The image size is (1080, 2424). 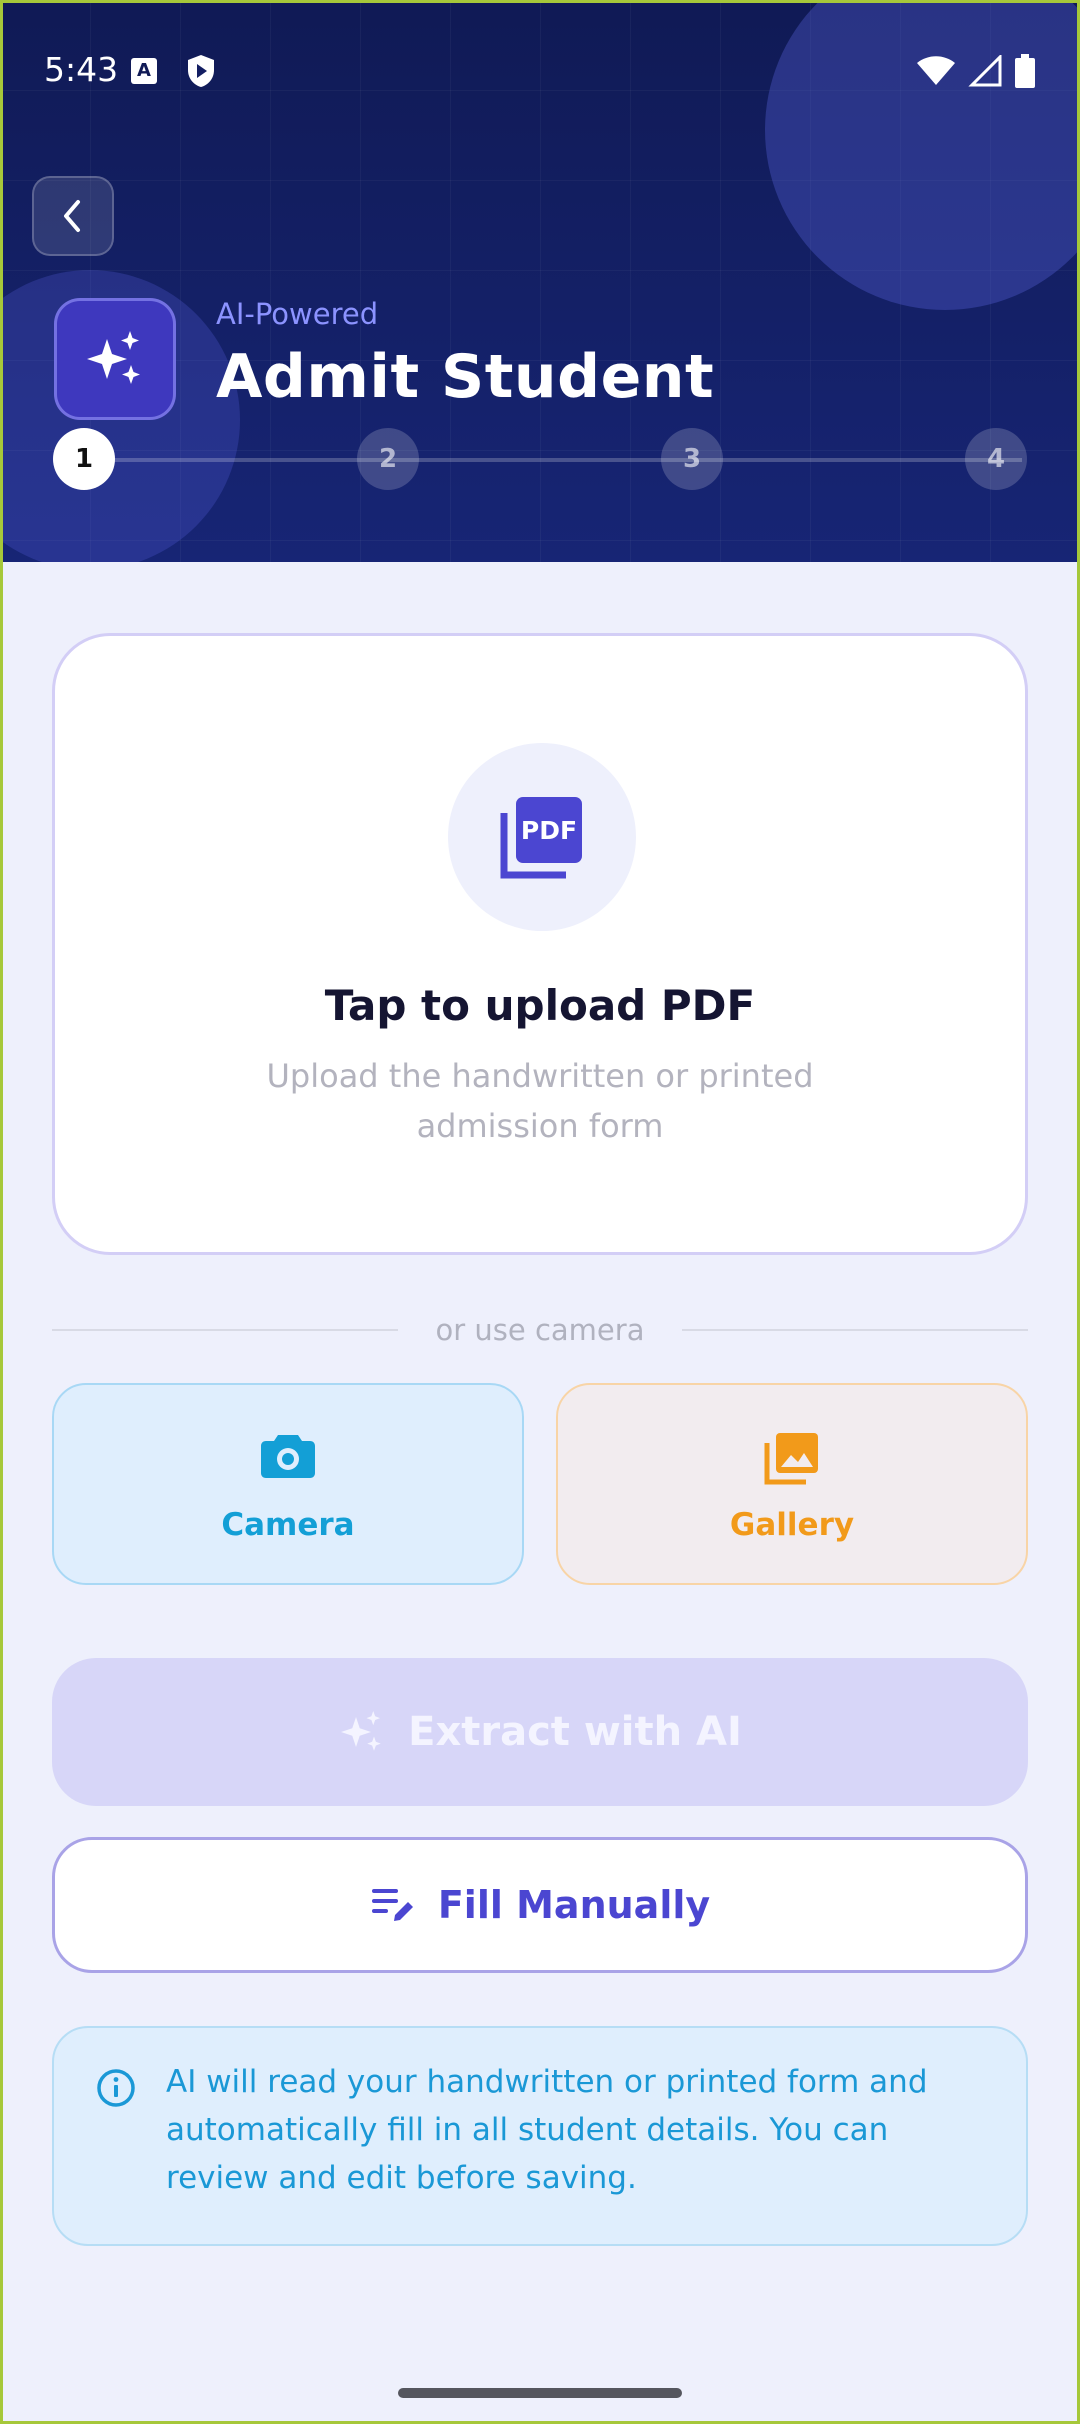 I want to click on camera-label: Camera, so click(x=288, y=1525).